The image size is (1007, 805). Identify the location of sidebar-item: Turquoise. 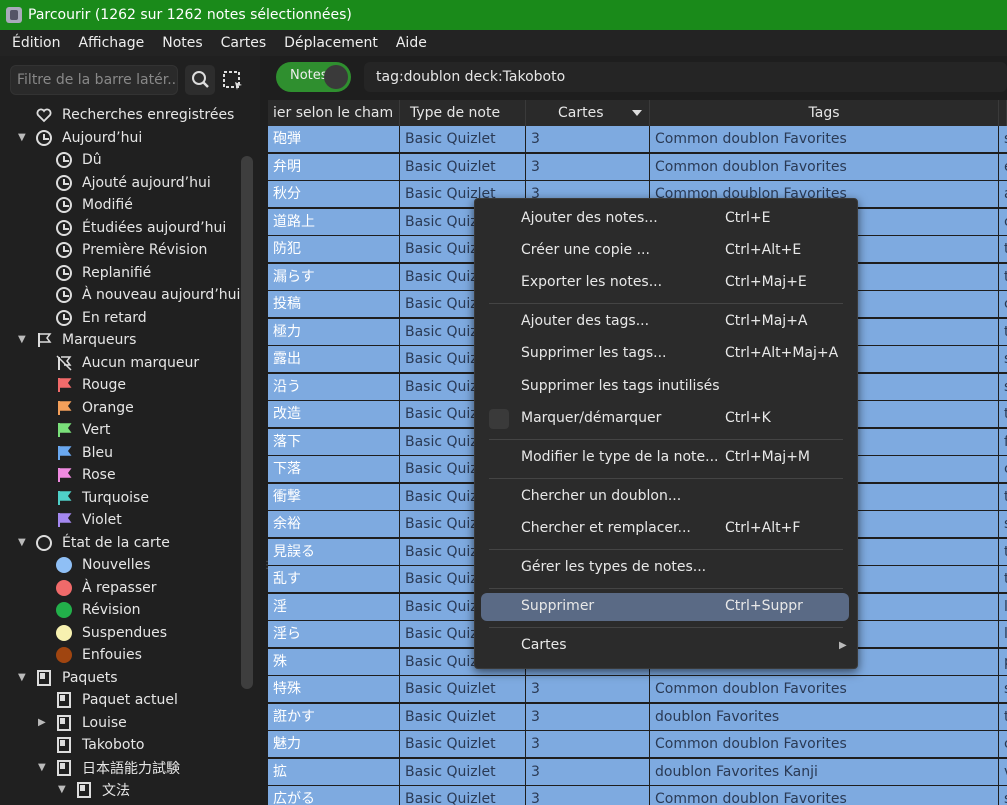
(102, 498).